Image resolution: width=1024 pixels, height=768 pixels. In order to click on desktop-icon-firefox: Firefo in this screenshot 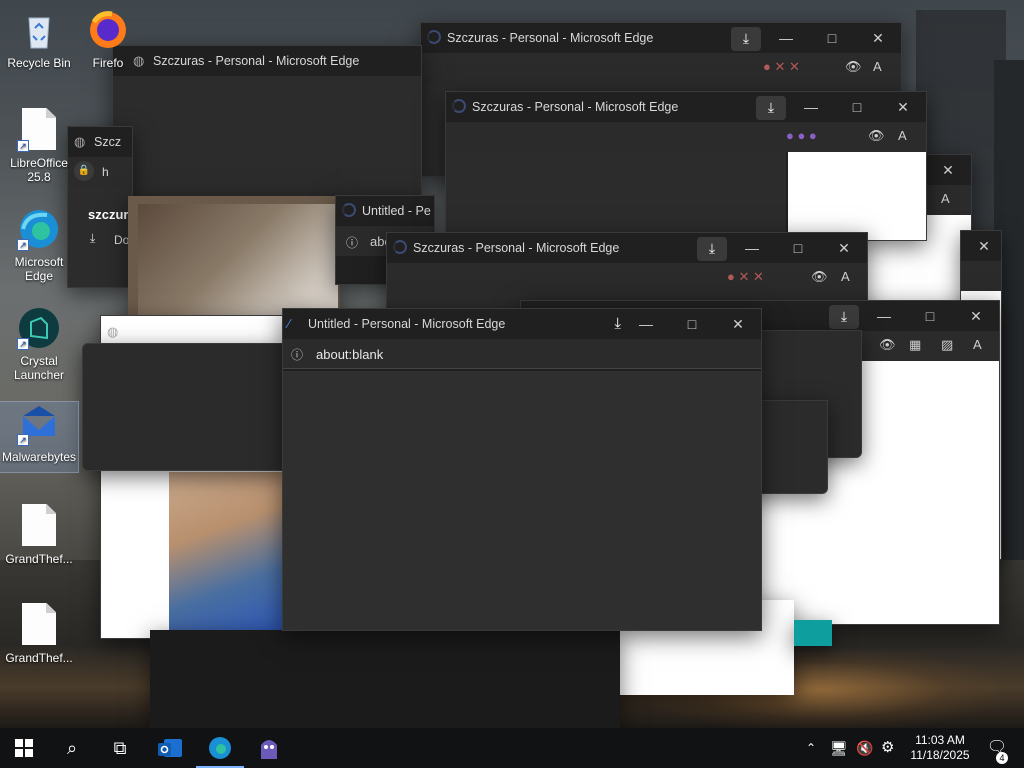, I will do `click(108, 39)`.